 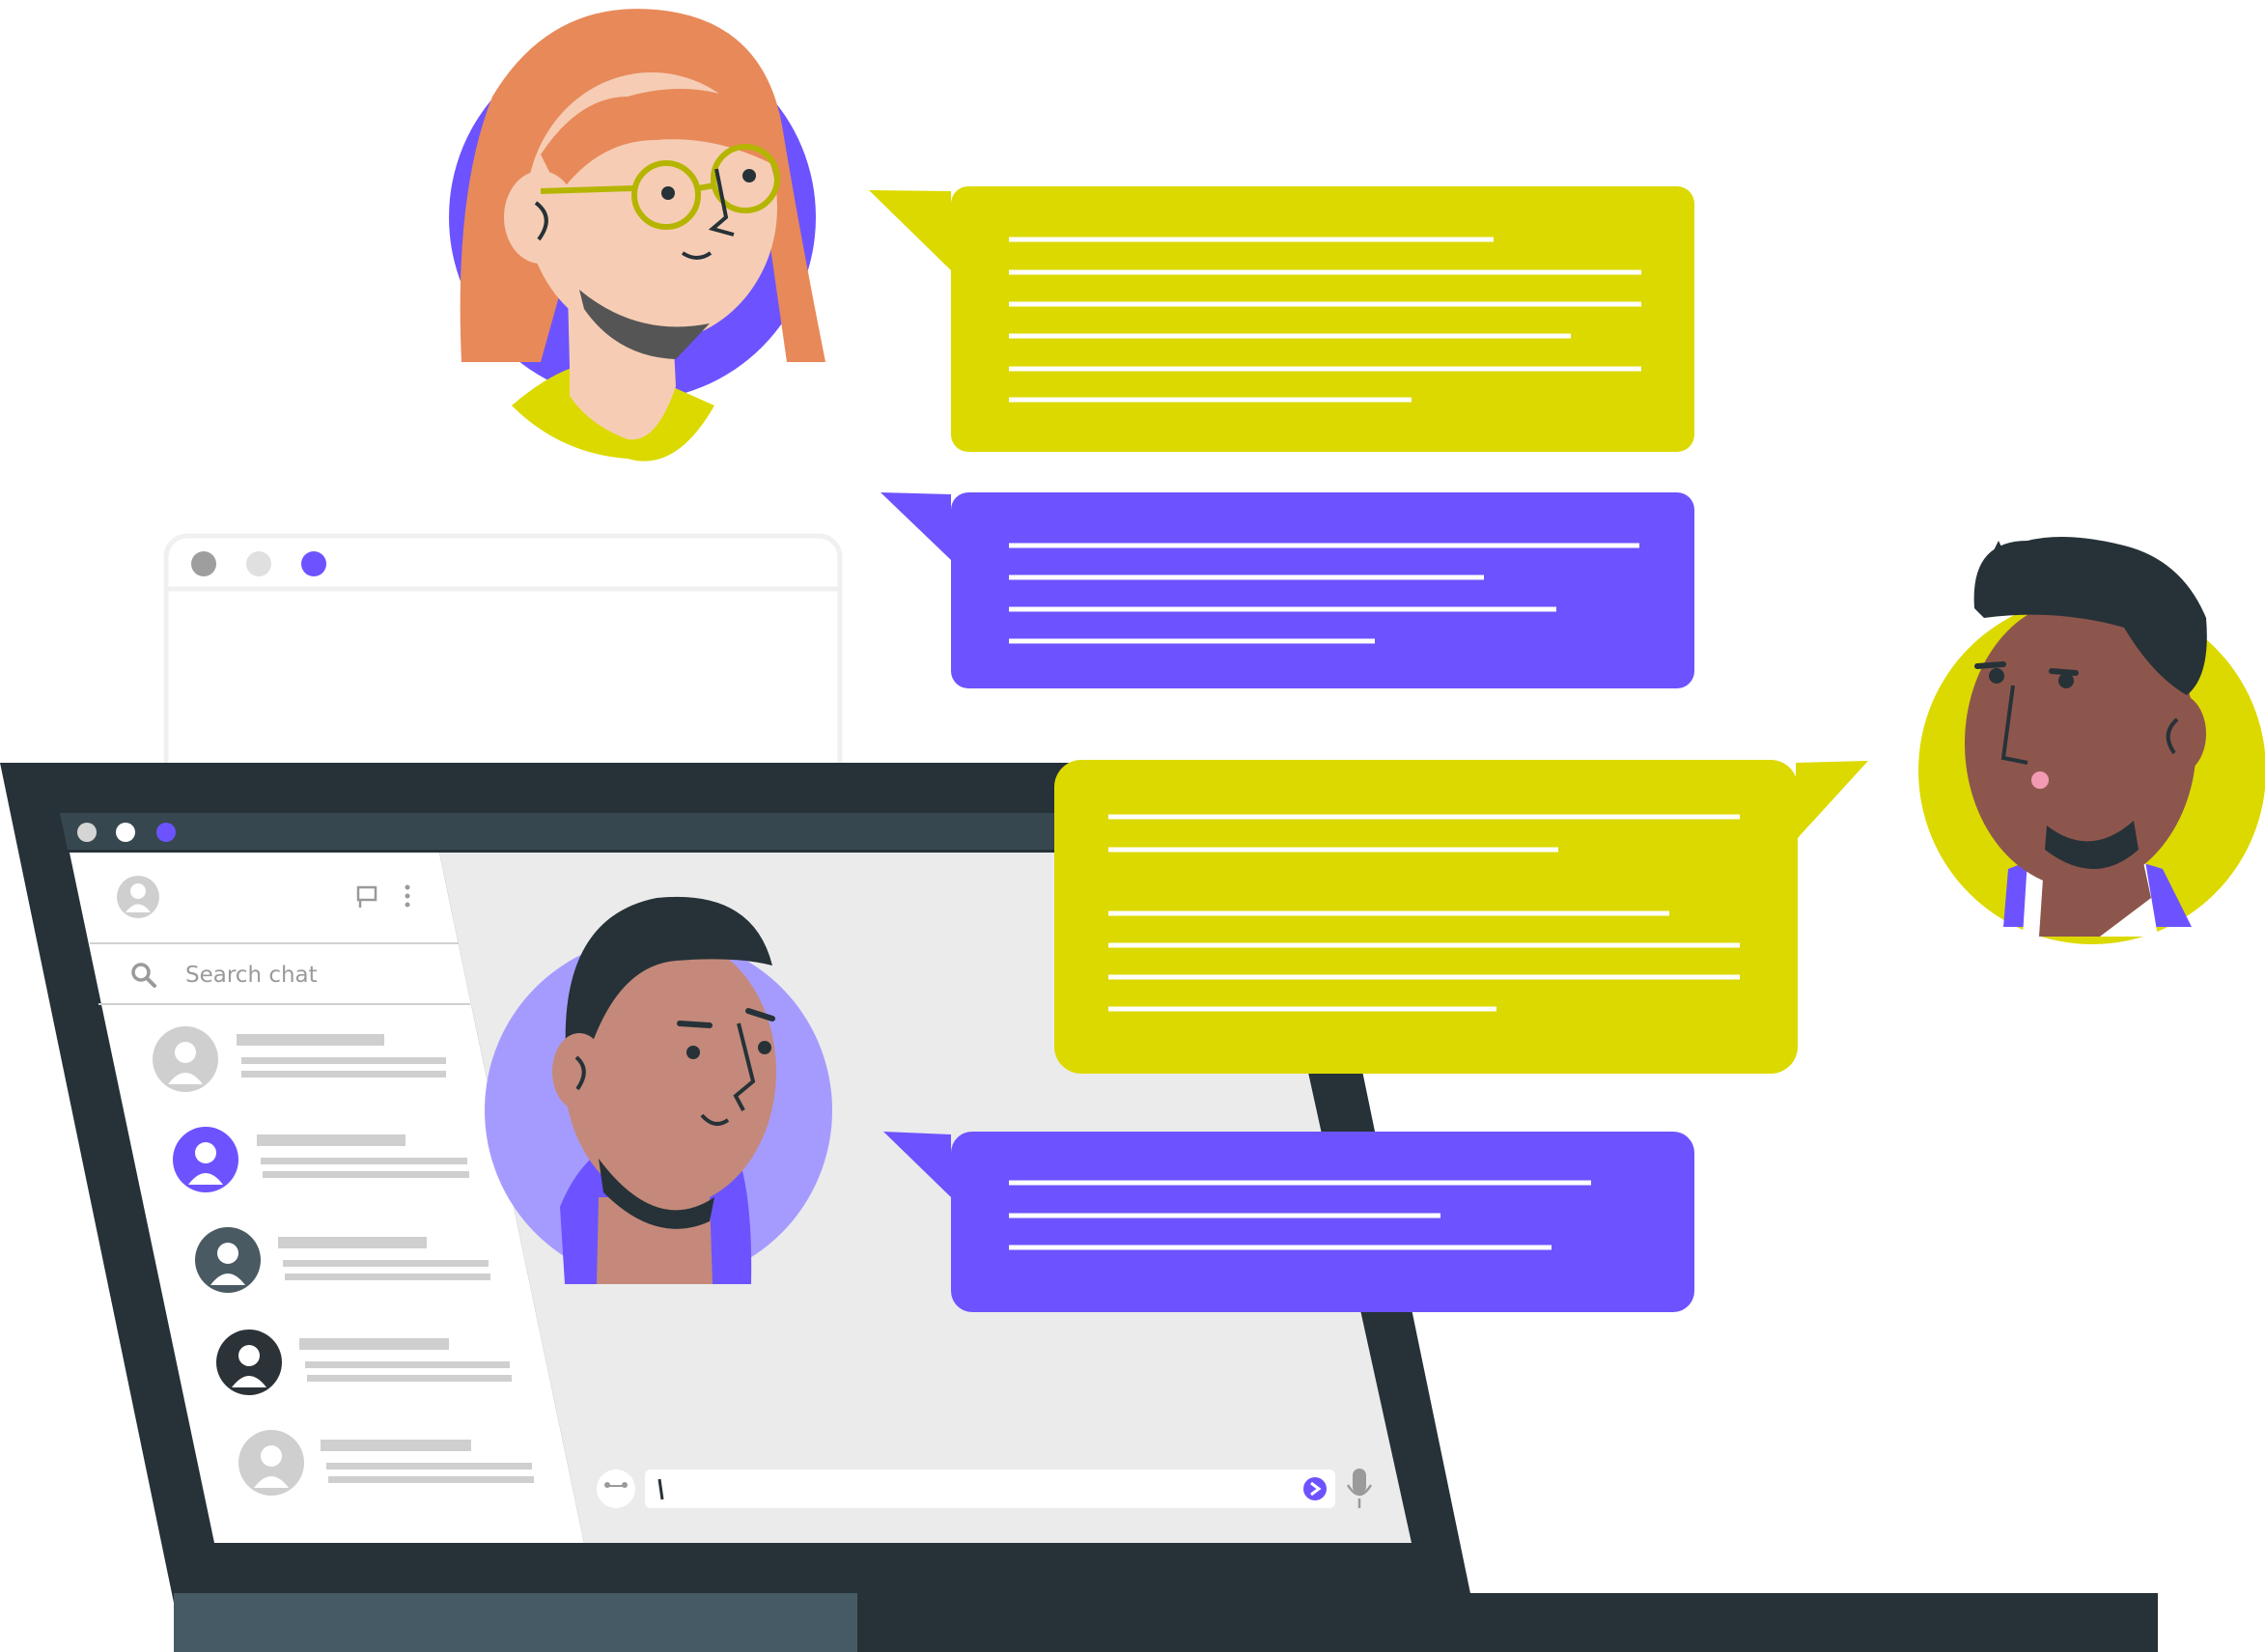 I want to click on emoji-icon, so click(x=616, y=1489).